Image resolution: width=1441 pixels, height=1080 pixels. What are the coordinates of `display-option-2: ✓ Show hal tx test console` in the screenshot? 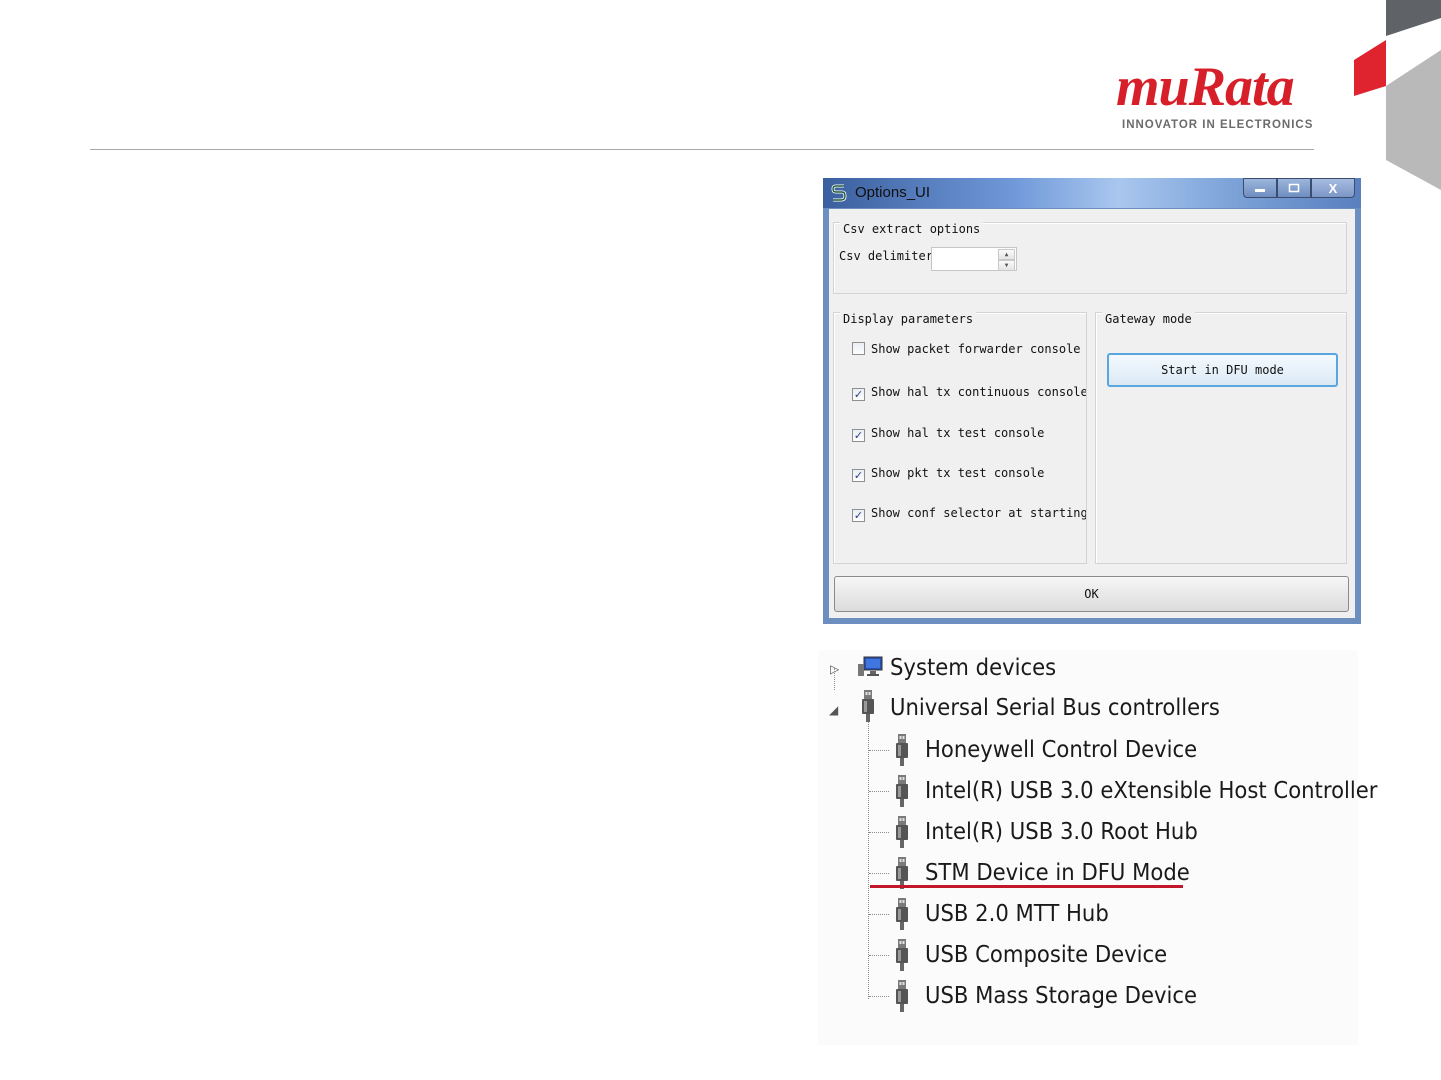 It's located at (948, 434).